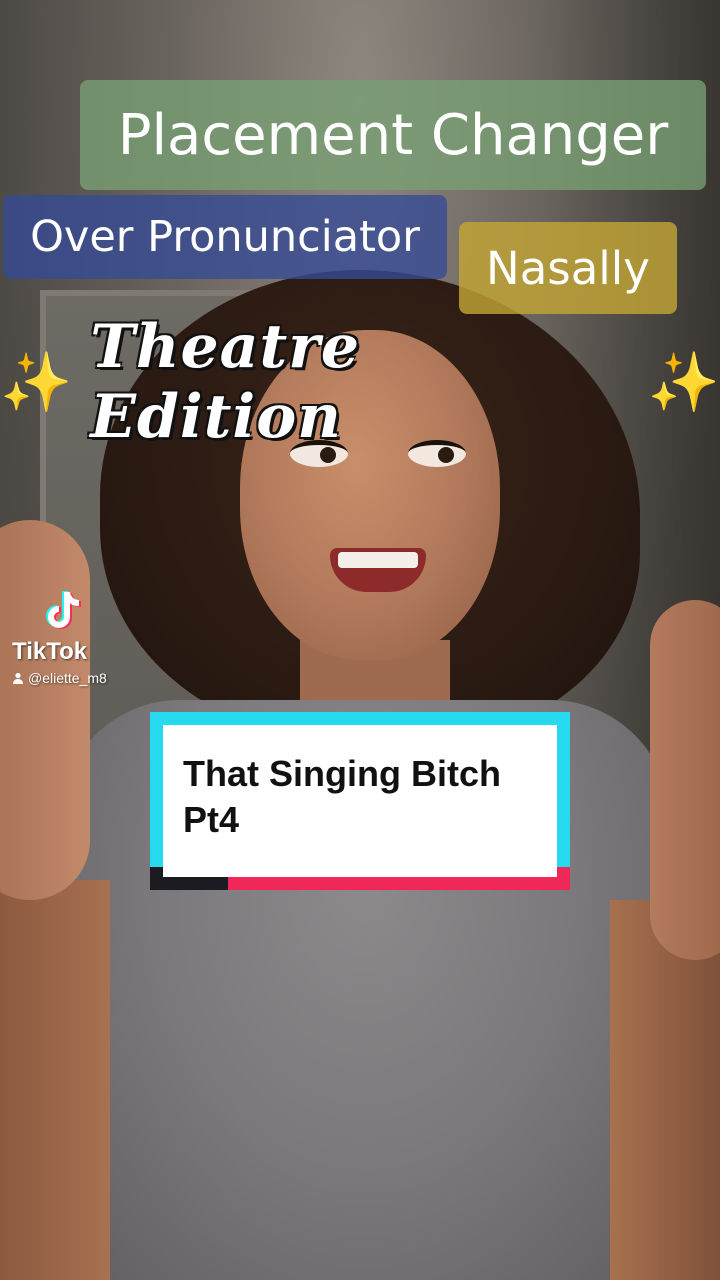 The image size is (720, 1280). I want to click on theatre-edition-text: Theatre Edition, so click(225, 382).